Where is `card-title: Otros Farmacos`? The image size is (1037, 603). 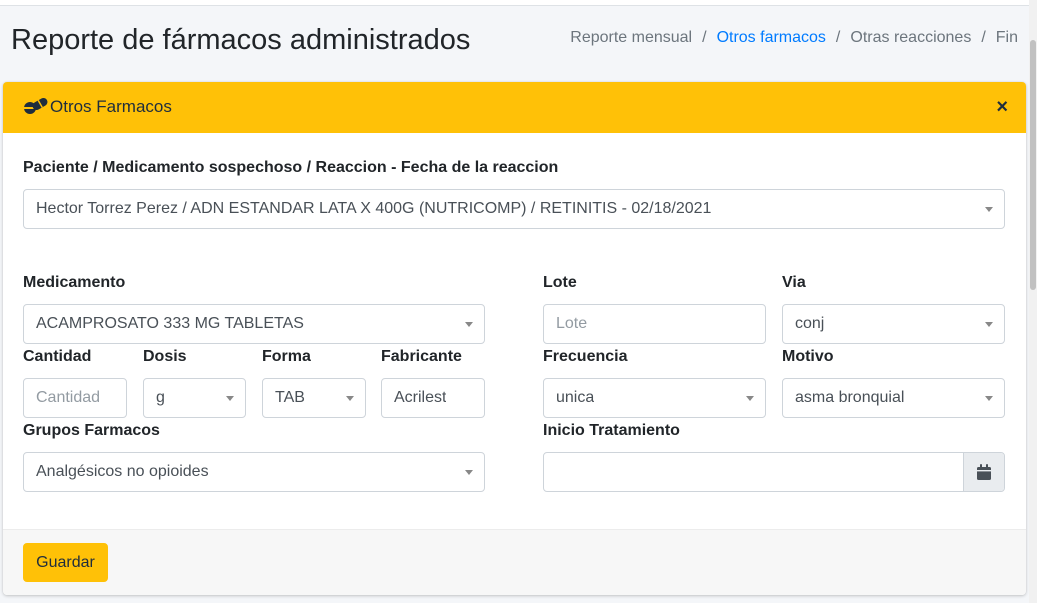 card-title: Otros Farmacos is located at coordinates (111, 106).